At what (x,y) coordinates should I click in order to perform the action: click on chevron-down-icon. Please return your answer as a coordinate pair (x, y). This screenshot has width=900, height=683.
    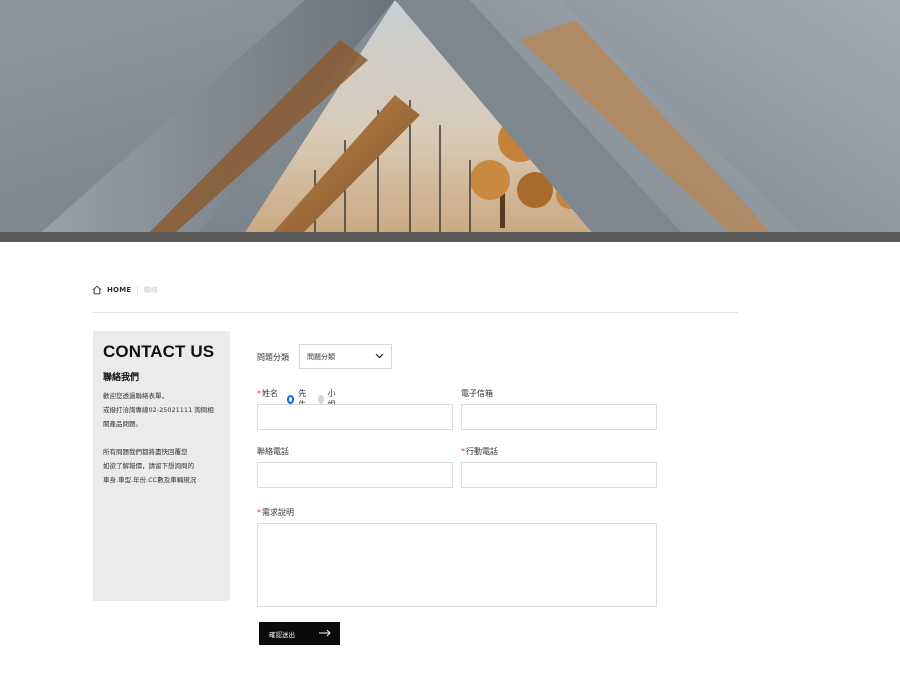
    Looking at the image, I should click on (379, 356).